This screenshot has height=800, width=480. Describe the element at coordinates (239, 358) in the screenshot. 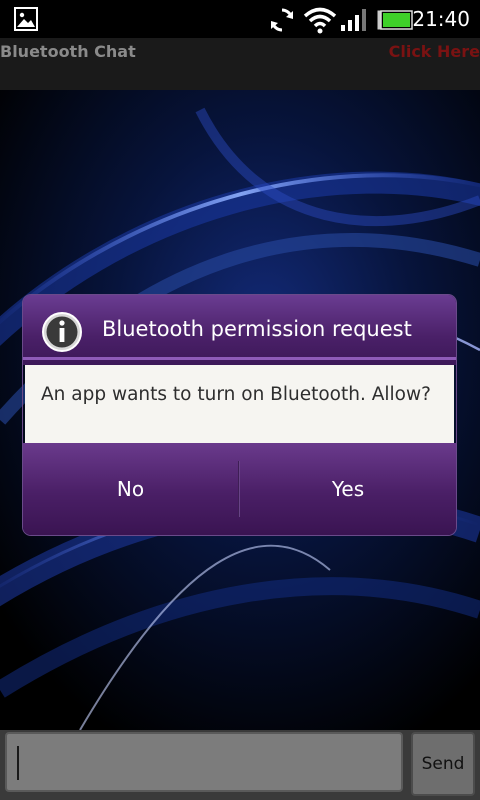

I see `header-divider` at that location.